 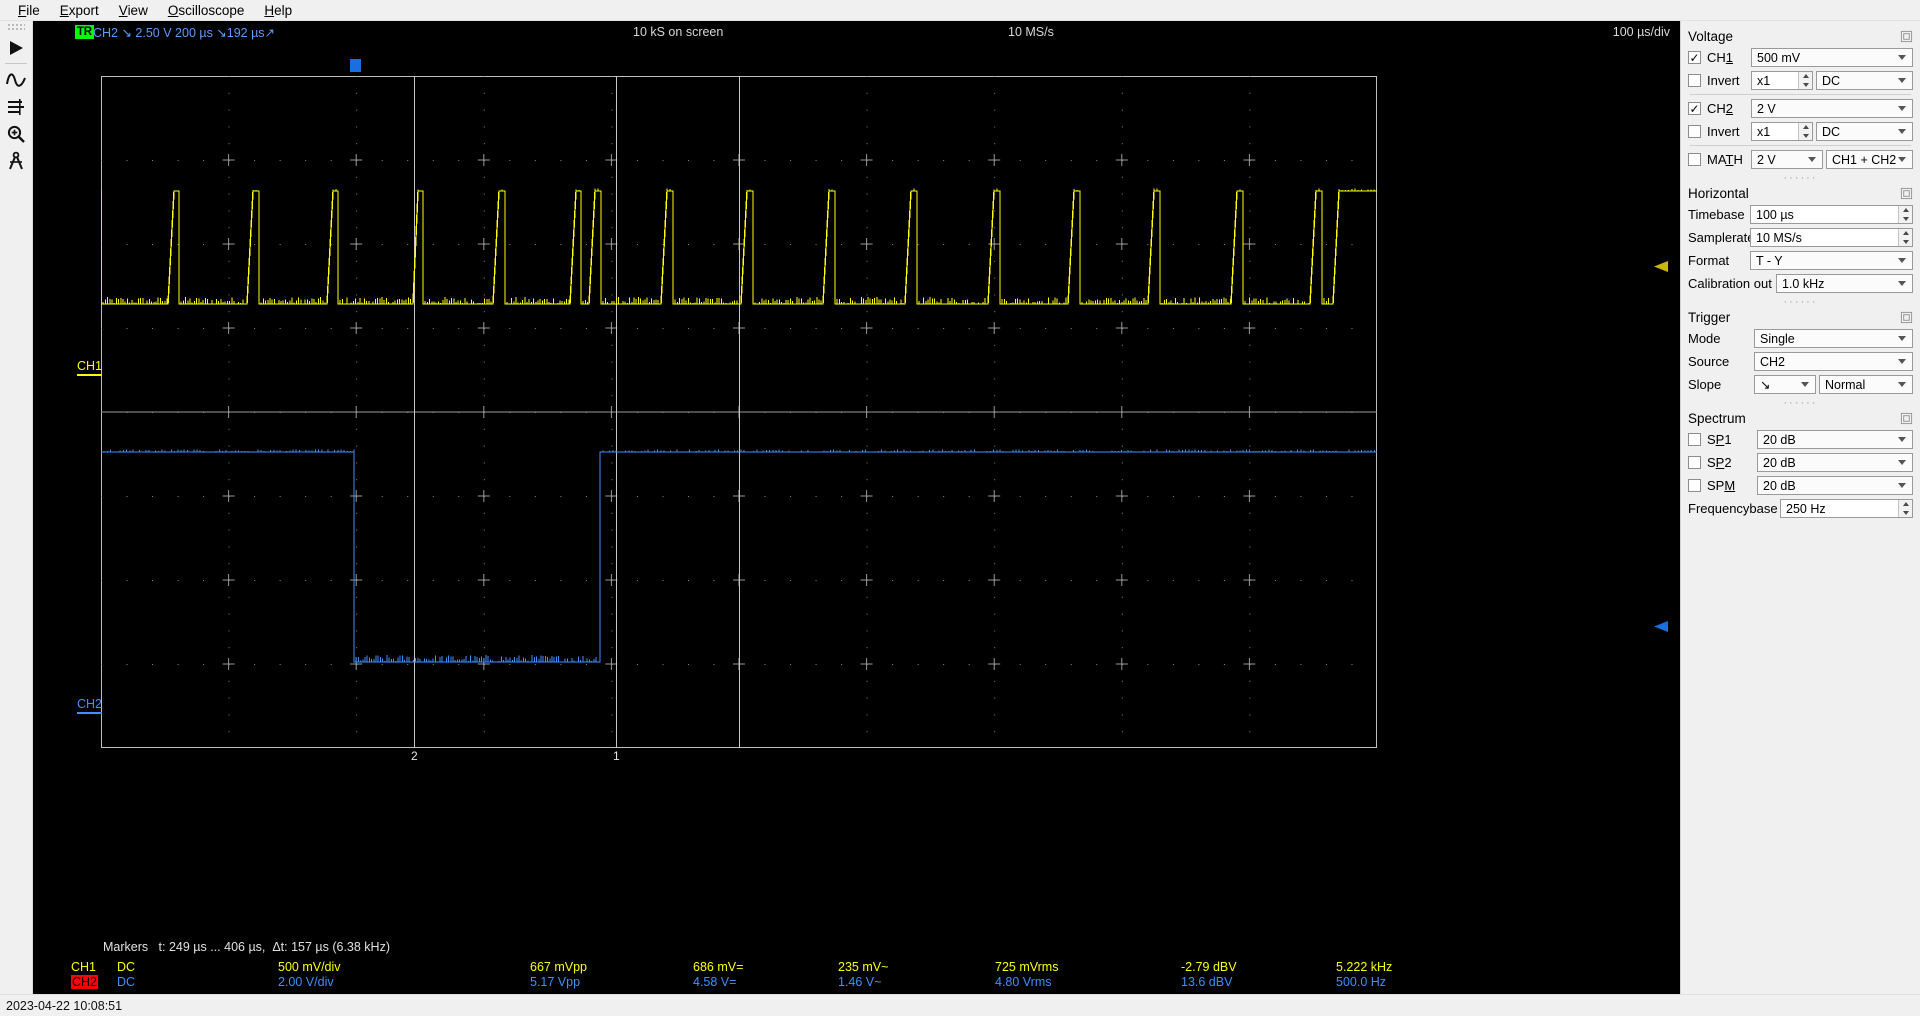 I want to click on ch1-freq: 5.222 kHz, so click(x=1364, y=967).